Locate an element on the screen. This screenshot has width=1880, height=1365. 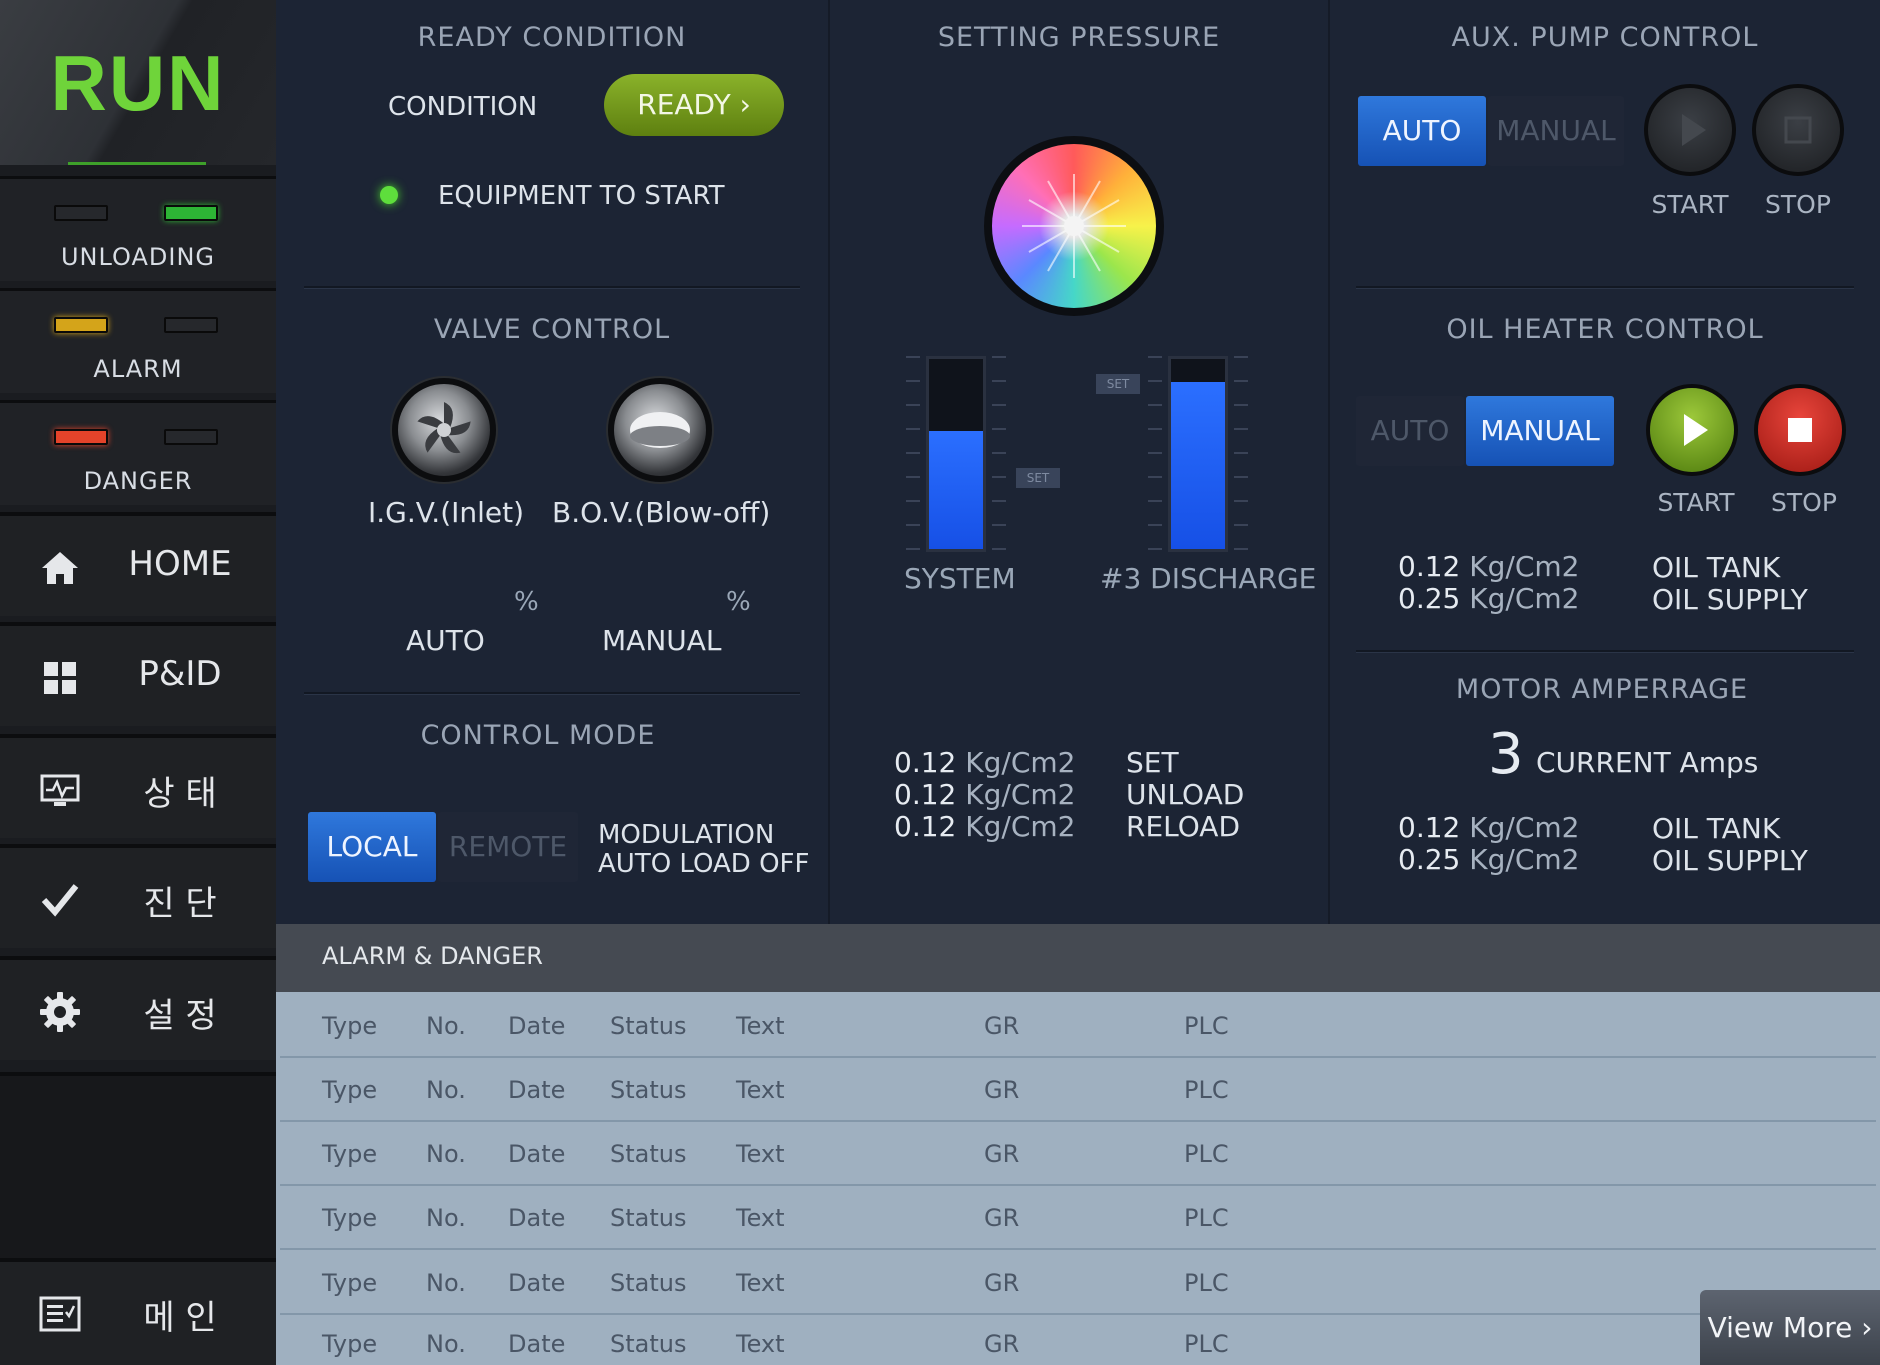
nav-item-home: HOME is located at coordinates (138, 564).